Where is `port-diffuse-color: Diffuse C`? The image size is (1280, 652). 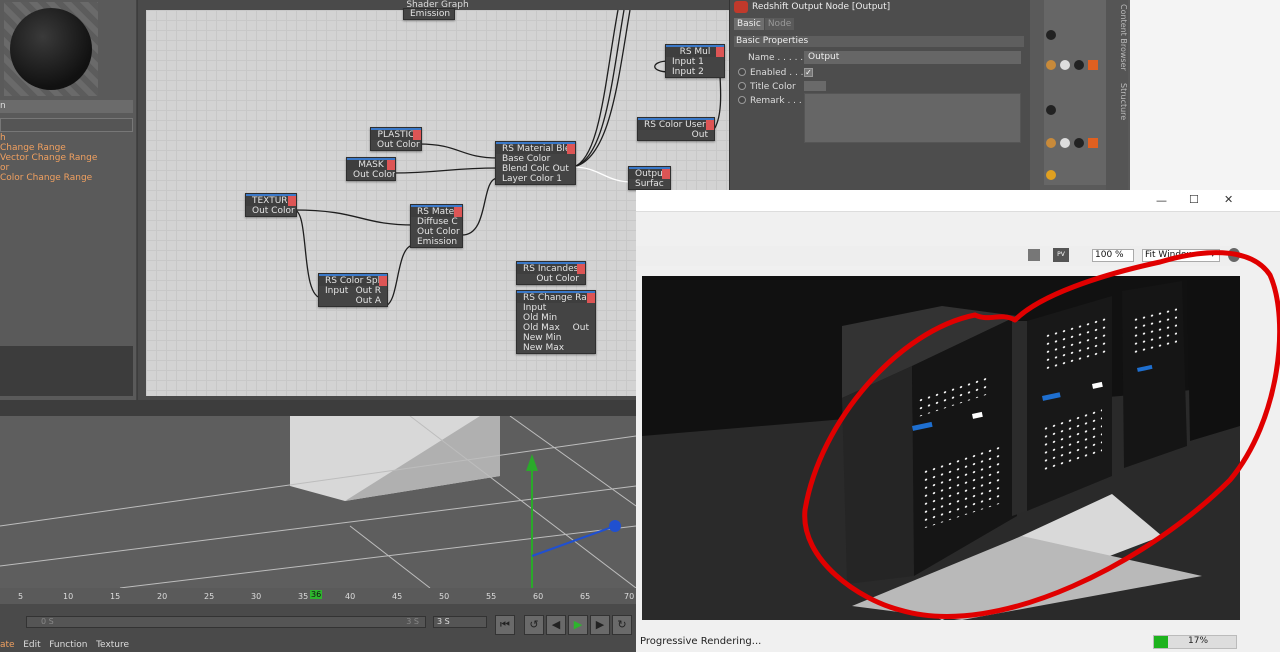
port-diffuse-color: Diffuse C is located at coordinates (436, 222).